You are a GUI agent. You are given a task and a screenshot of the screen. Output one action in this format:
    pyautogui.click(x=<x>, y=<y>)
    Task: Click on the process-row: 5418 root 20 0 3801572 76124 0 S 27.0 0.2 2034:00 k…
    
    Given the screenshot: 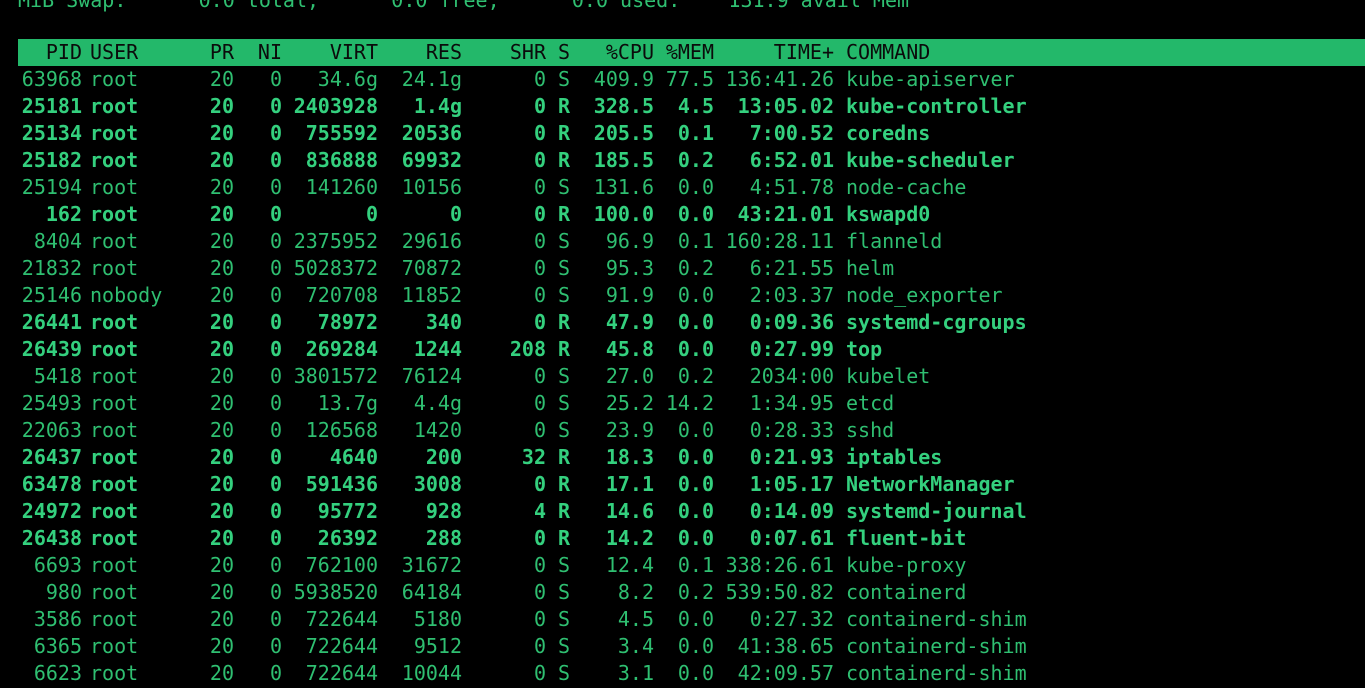 What is the action you would take?
    pyautogui.click(x=691, y=376)
    